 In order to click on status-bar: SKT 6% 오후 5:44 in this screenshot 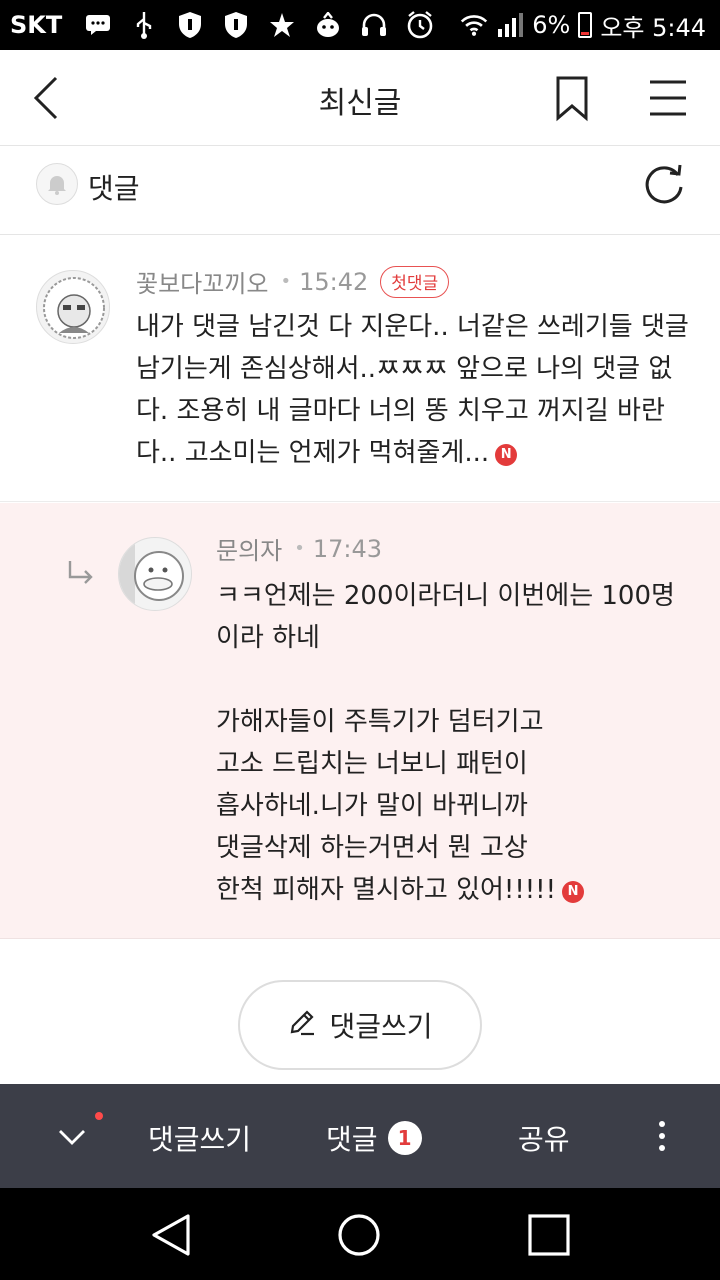, I will do `click(360, 25)`.